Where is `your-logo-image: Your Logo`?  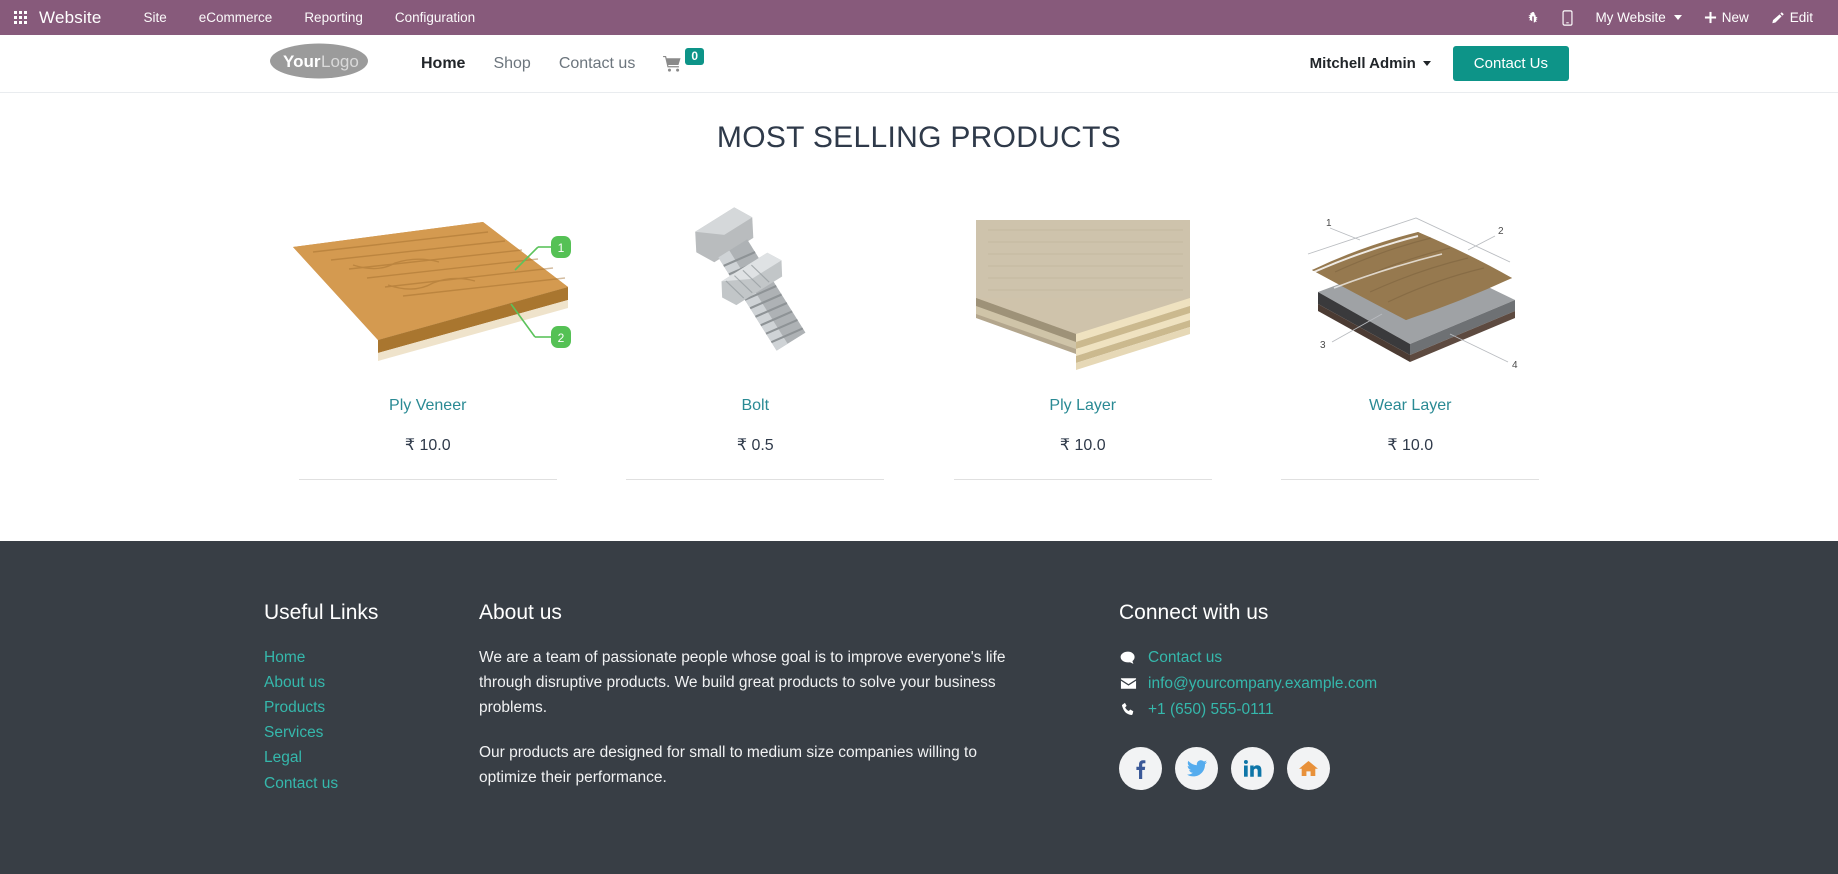
your-logo-image: Your Logo is located at coordinates (319, 61).